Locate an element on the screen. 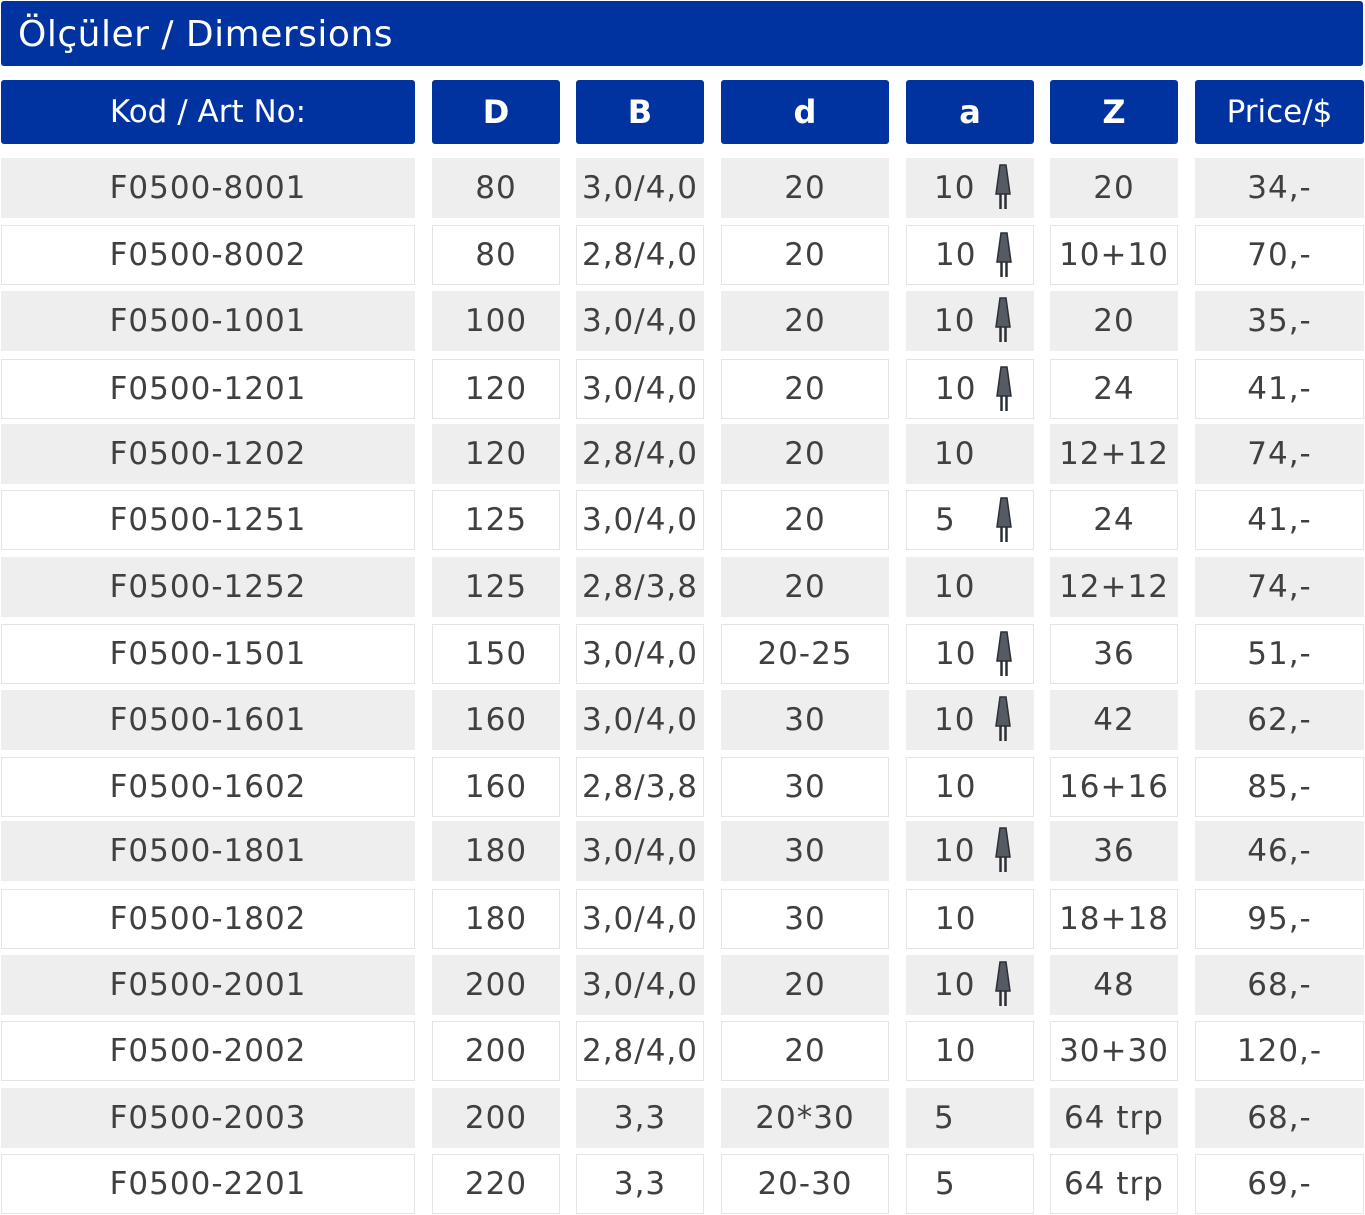 This screenshot has height=1215, width=1365. cell-code: F0500-8001 is located at coordinates (208, 188).